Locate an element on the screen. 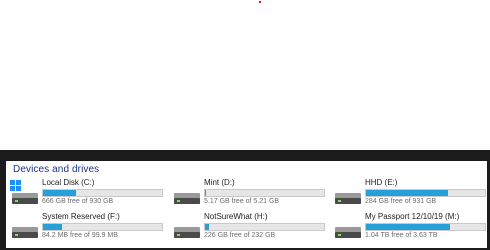  drive-name: HHD (E:) is located at coordinates (381, 182).